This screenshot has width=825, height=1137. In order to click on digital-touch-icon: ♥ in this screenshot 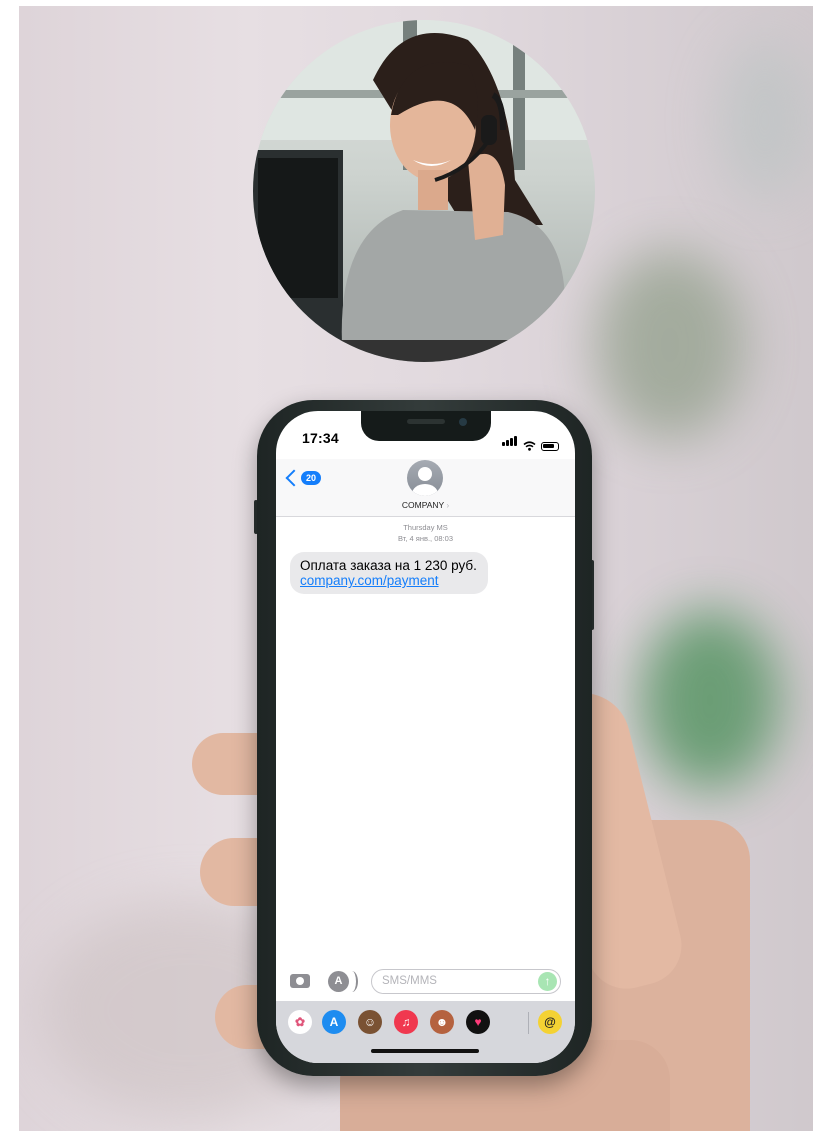, I will do `click(478, 1022)`.